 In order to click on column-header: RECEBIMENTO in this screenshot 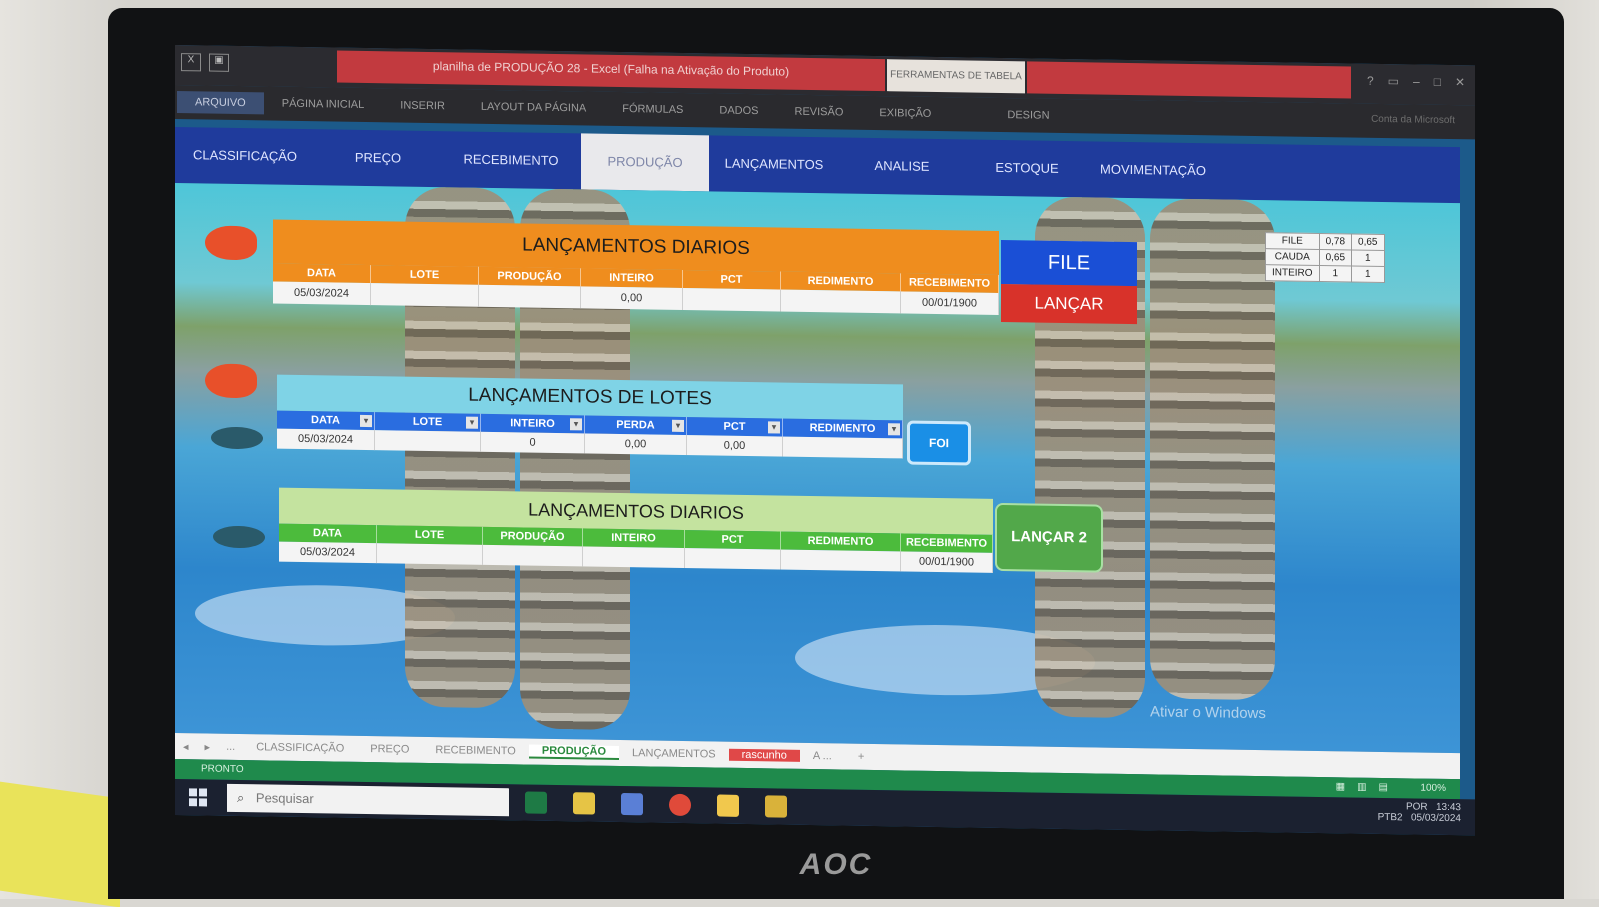, I will do `click(947, 543)`.